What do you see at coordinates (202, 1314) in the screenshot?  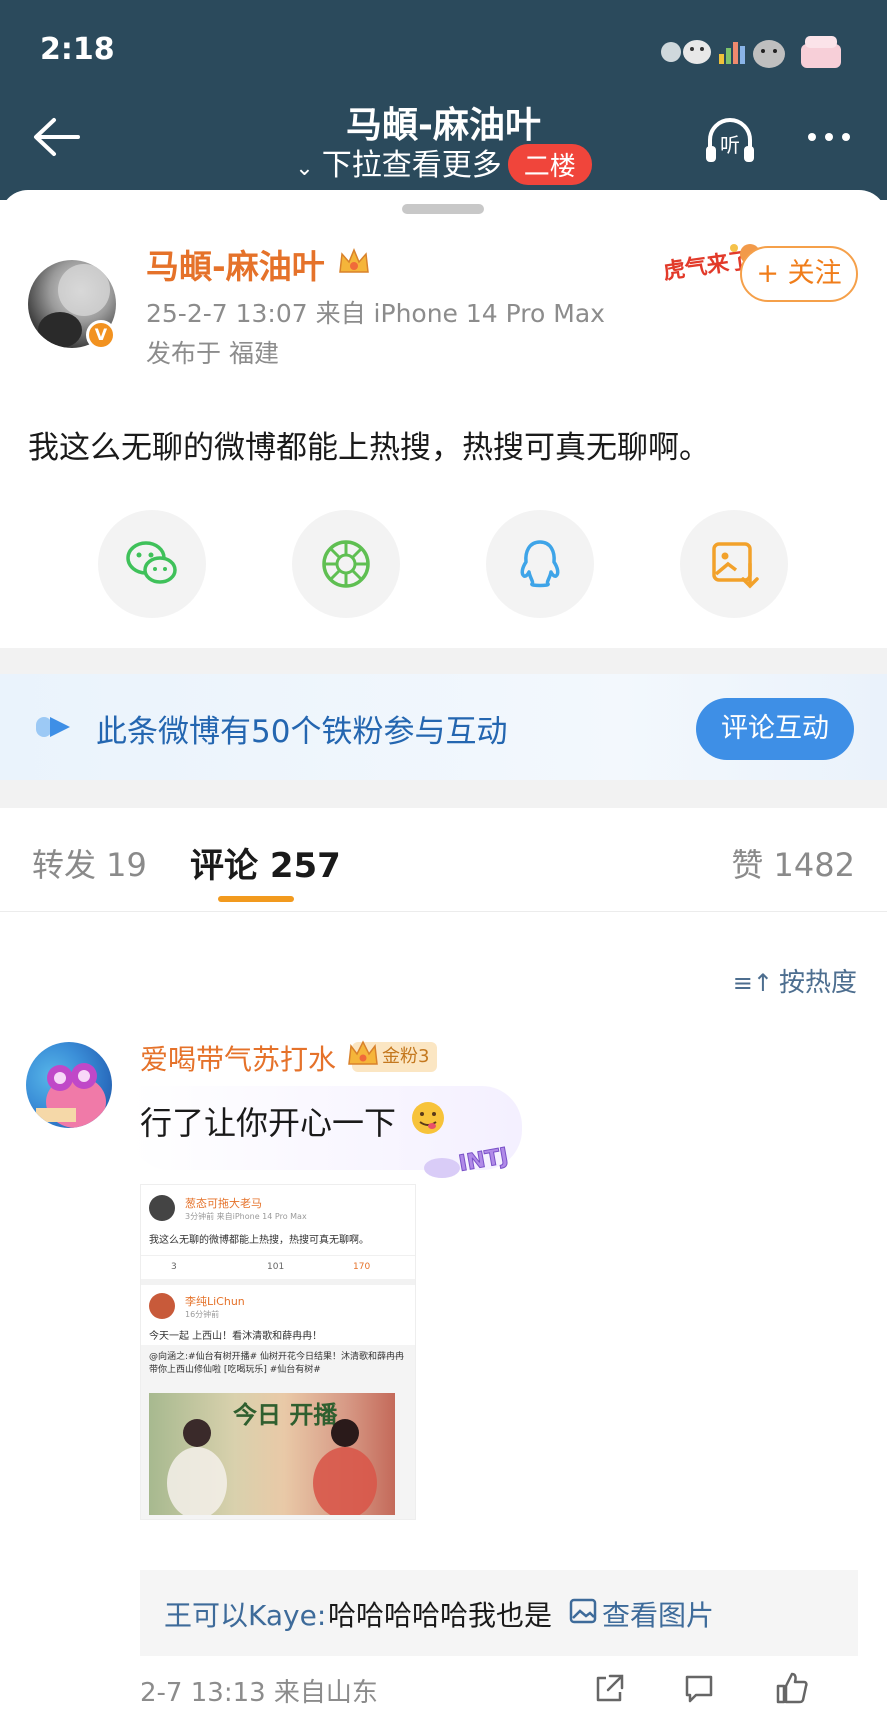 I see `shot-meta-2: 16分钟前` at bounding box center [202, 1314].